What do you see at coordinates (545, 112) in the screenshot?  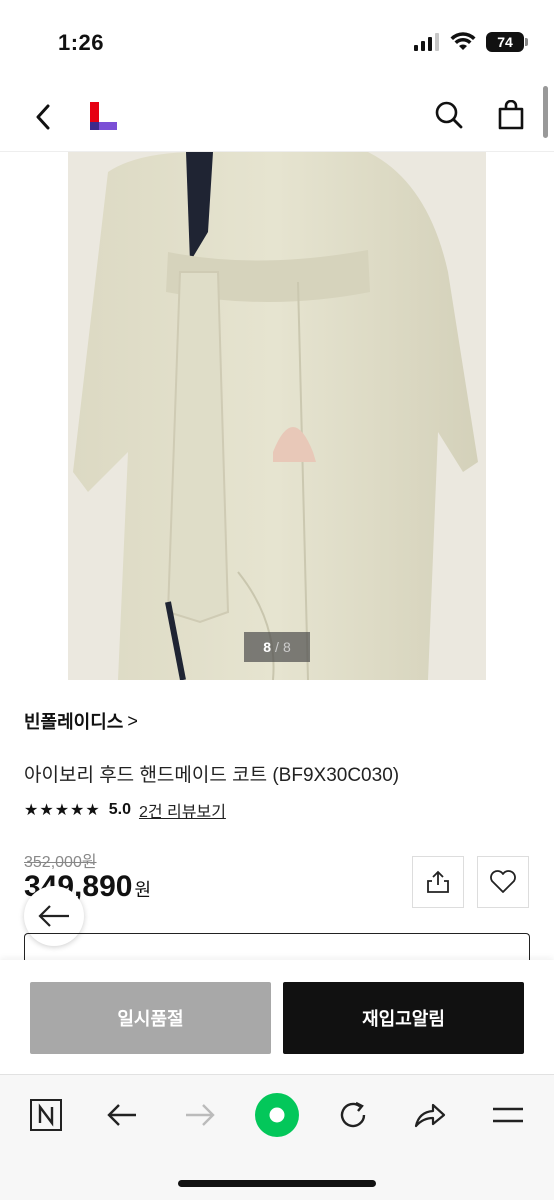 I see `scroll-indicator` at bounding box center [545, 112].